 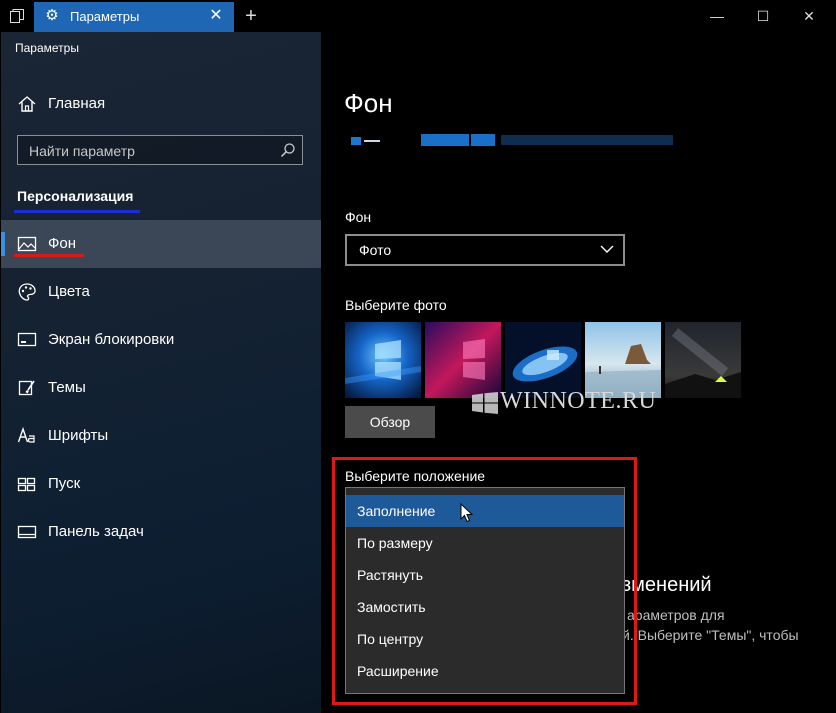 I want to click on sidebar-item-label: Панель задач, so click(x=96, y=531).